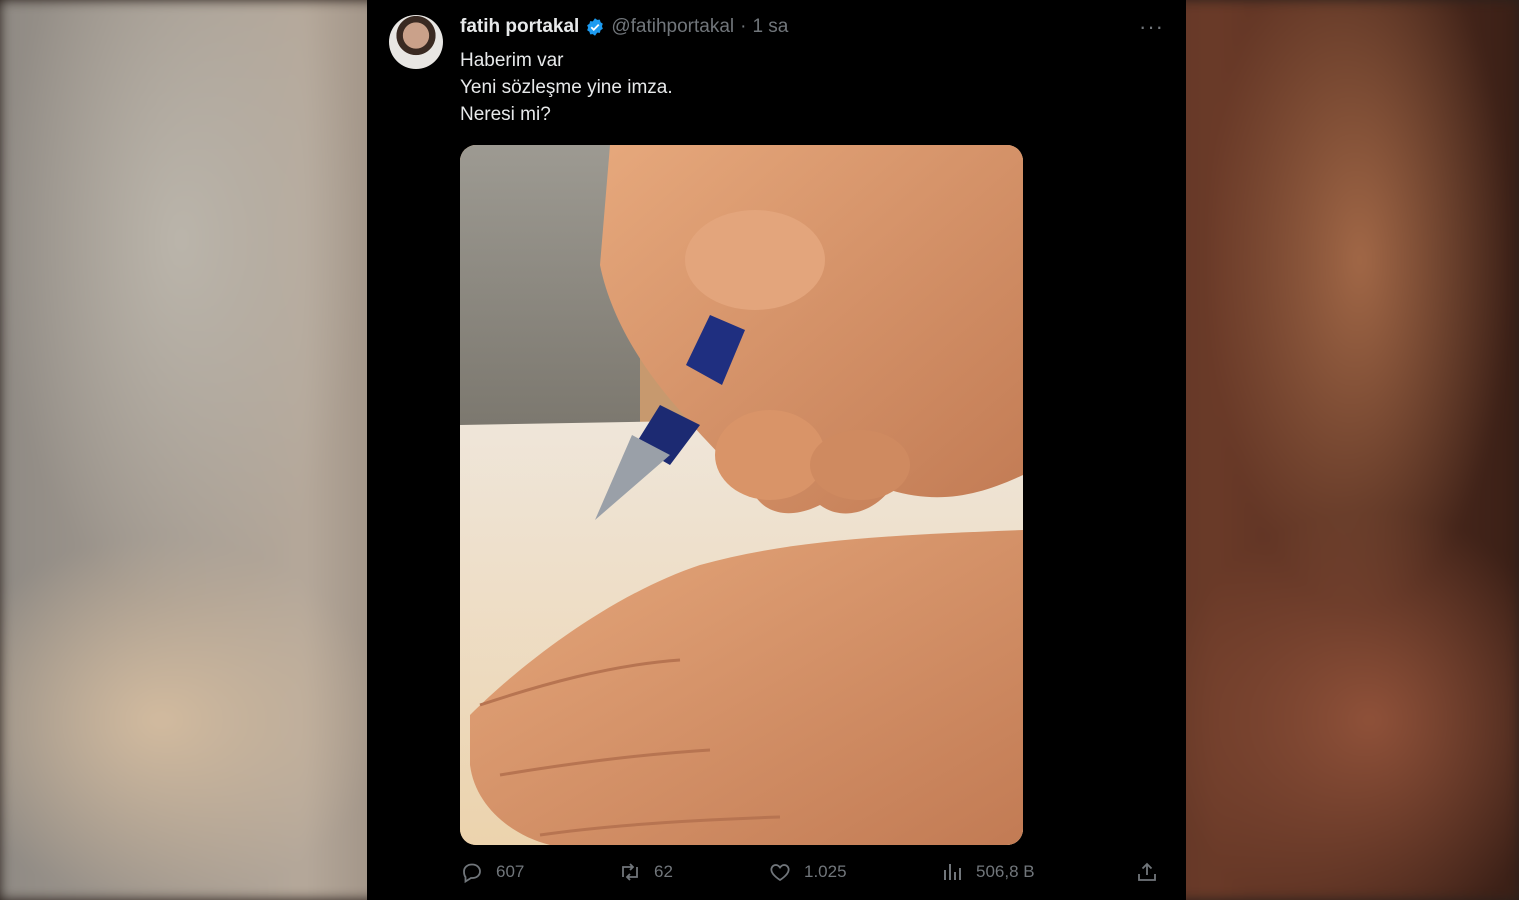  Describe the element at coordinates (672, 27) in the screenshot. I see `author-handle: @fatihportakal` at that location.